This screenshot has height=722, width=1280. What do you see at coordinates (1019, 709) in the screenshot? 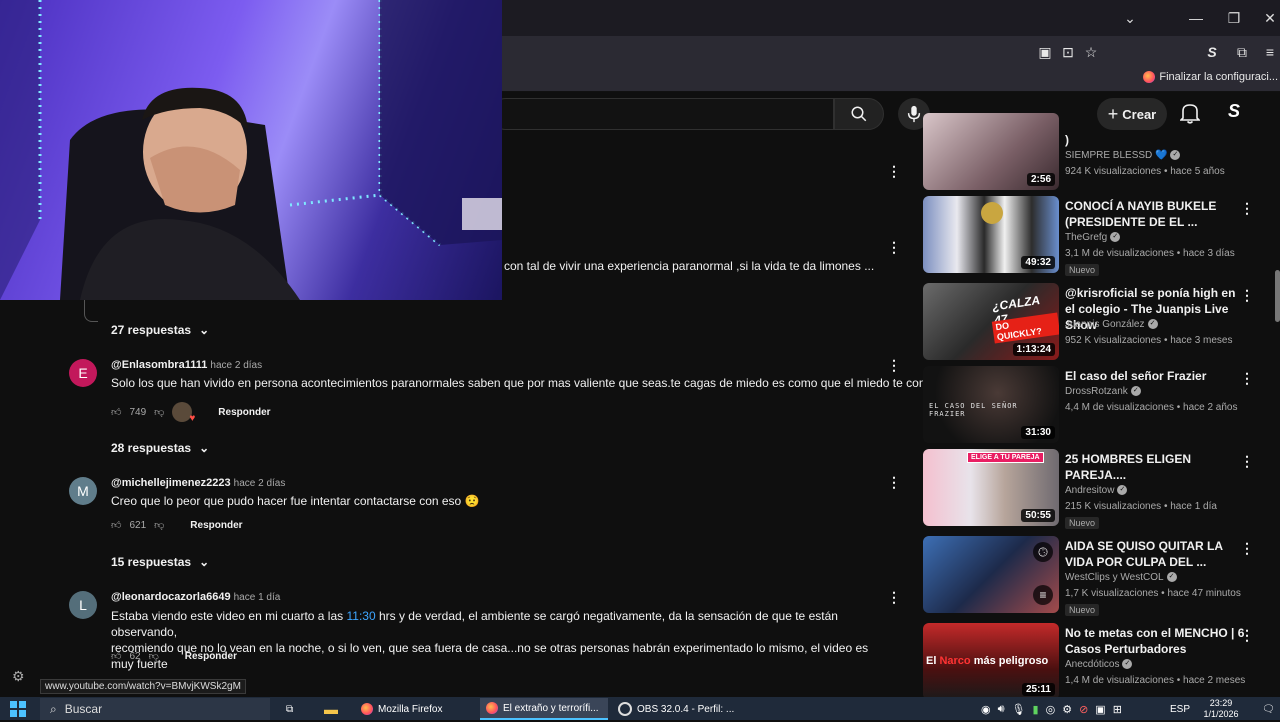
I see `microphone-tray-icon: 🎙︎` at bounding box center [1019, 709].